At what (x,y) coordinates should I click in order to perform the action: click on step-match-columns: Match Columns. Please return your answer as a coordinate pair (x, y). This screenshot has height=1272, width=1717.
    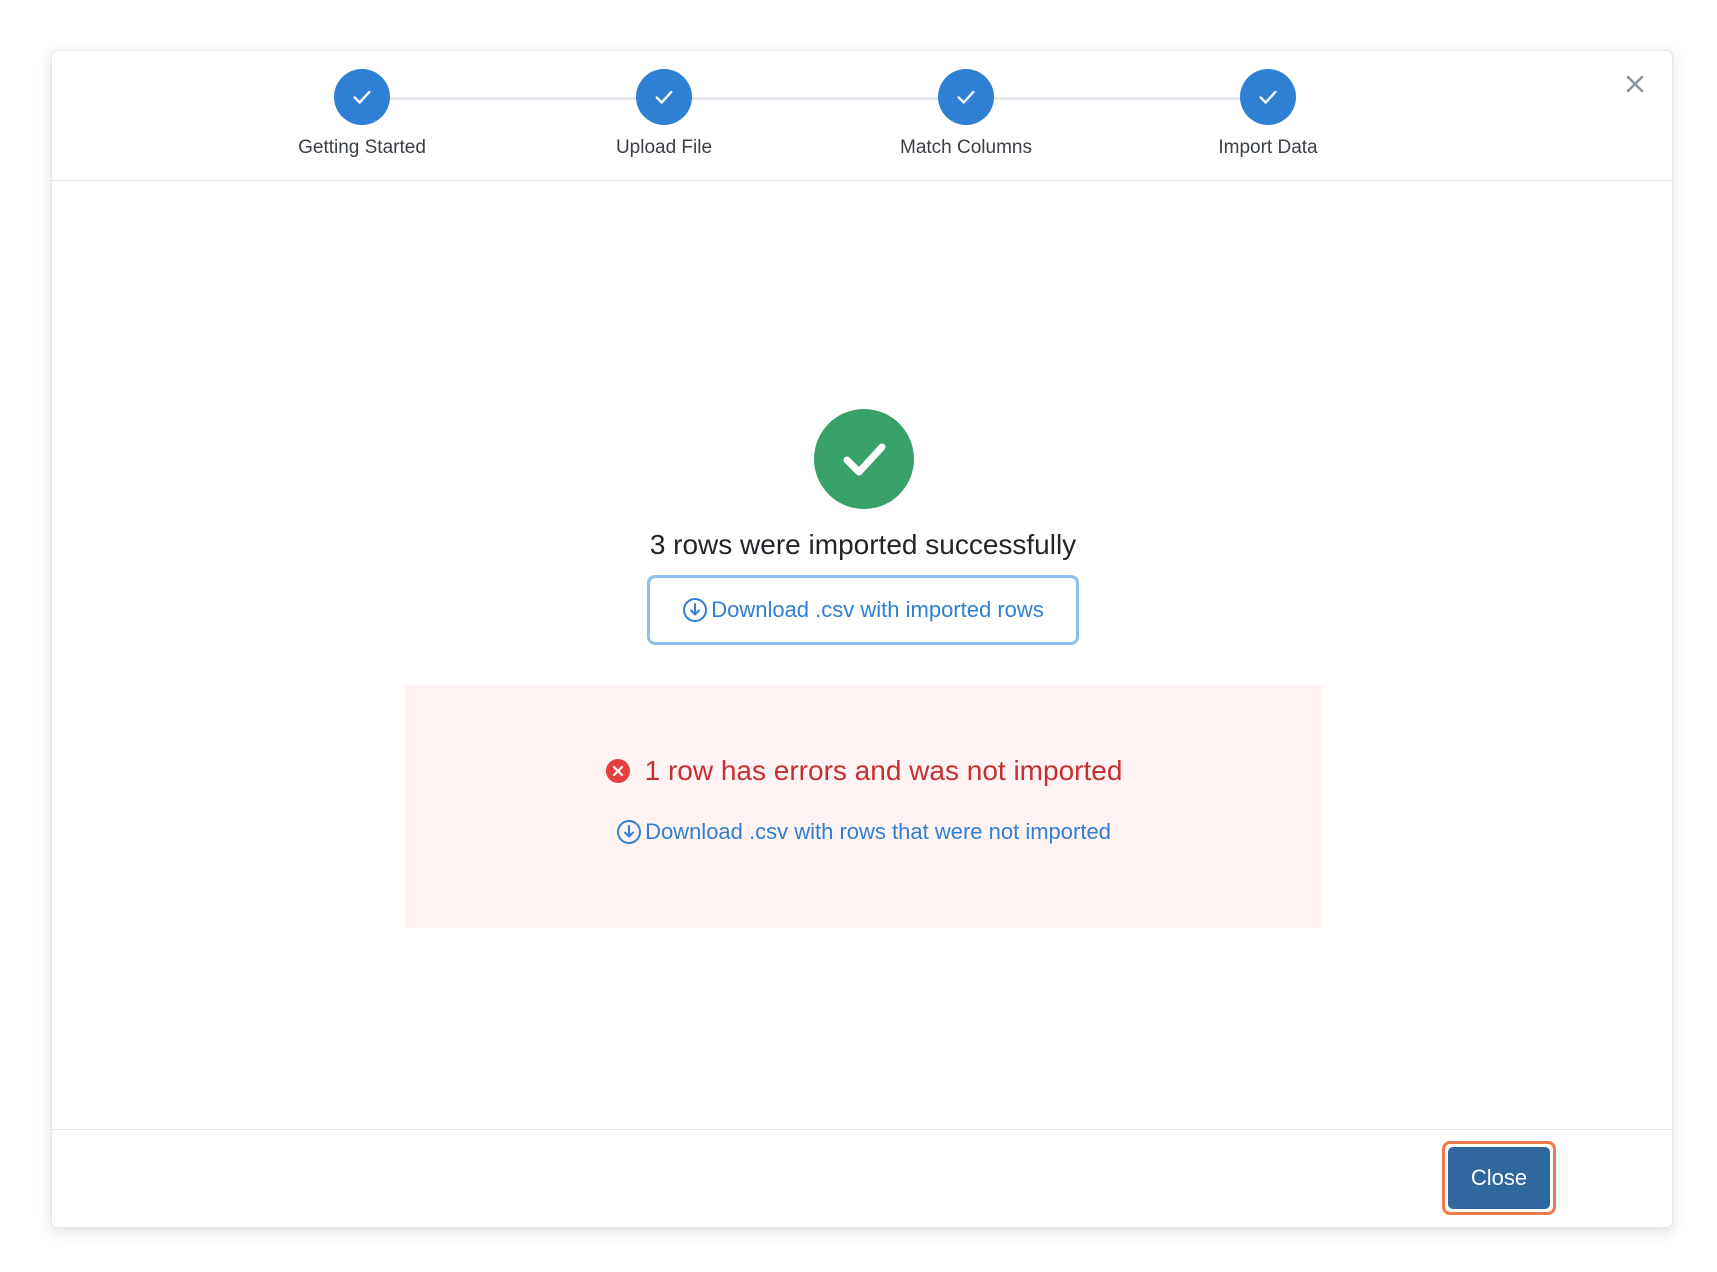
    Looking at the image, I should click on (966, 114).